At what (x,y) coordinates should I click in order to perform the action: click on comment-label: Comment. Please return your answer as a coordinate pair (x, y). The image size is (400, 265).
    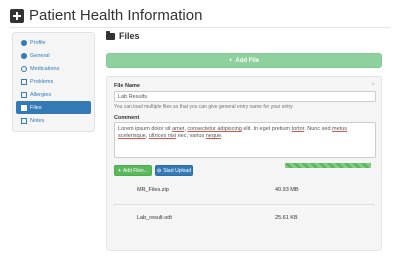
    Looking at the image, I should click on (127, 118).